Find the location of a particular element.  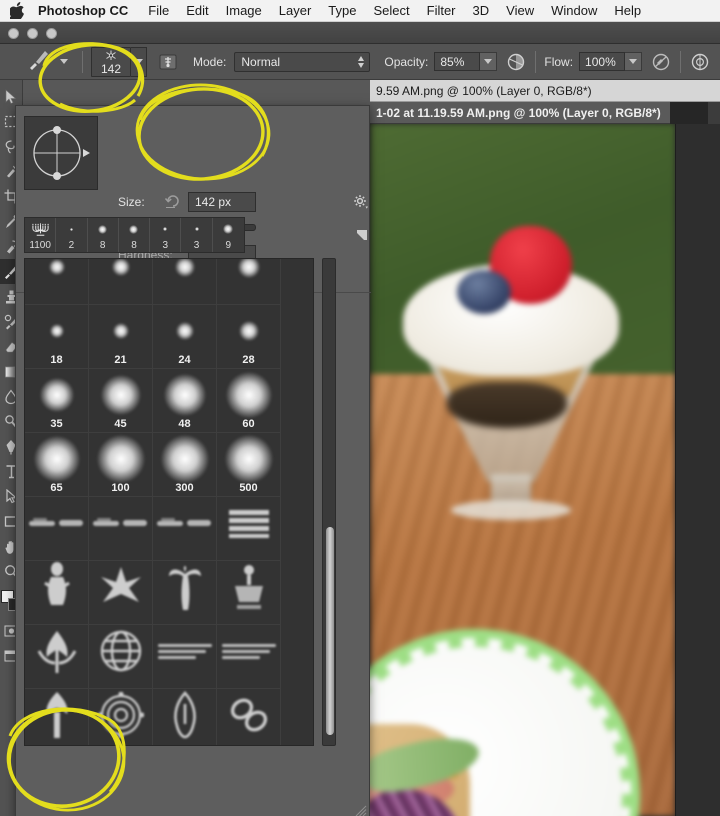

brush-preset-size-label: 500 is located at coordinates (248, 488).